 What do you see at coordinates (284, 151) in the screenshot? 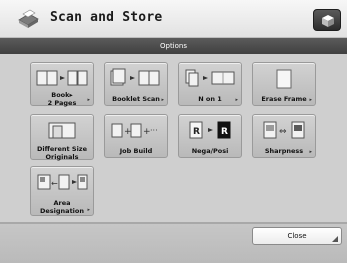
I see `sharpness-label: Sharpness` at bounding box center [284, 151].